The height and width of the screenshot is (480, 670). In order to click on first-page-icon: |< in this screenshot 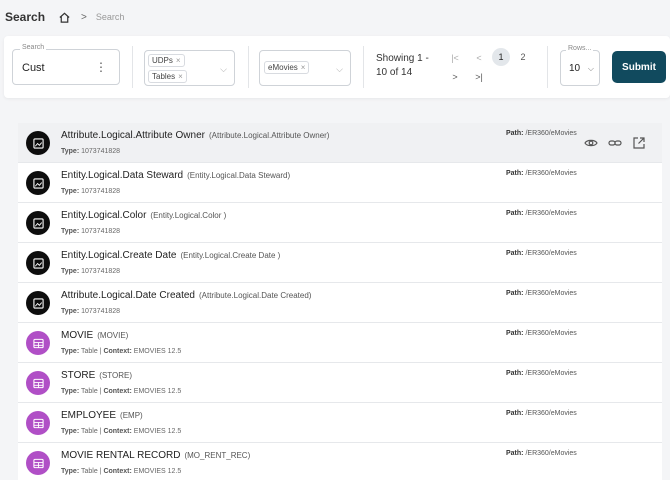, I will do `click(455, 58)`.